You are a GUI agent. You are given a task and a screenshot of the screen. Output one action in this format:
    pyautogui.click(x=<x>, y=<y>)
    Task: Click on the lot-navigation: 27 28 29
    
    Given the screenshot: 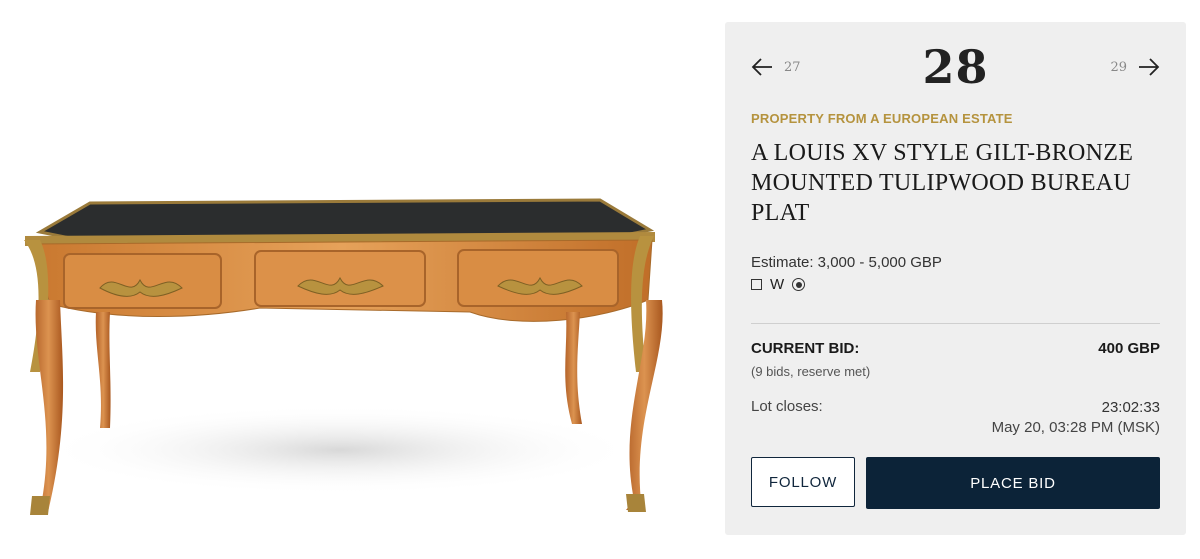 What is the action you would take?
    pyautogui.click(x=955, y=67)
    